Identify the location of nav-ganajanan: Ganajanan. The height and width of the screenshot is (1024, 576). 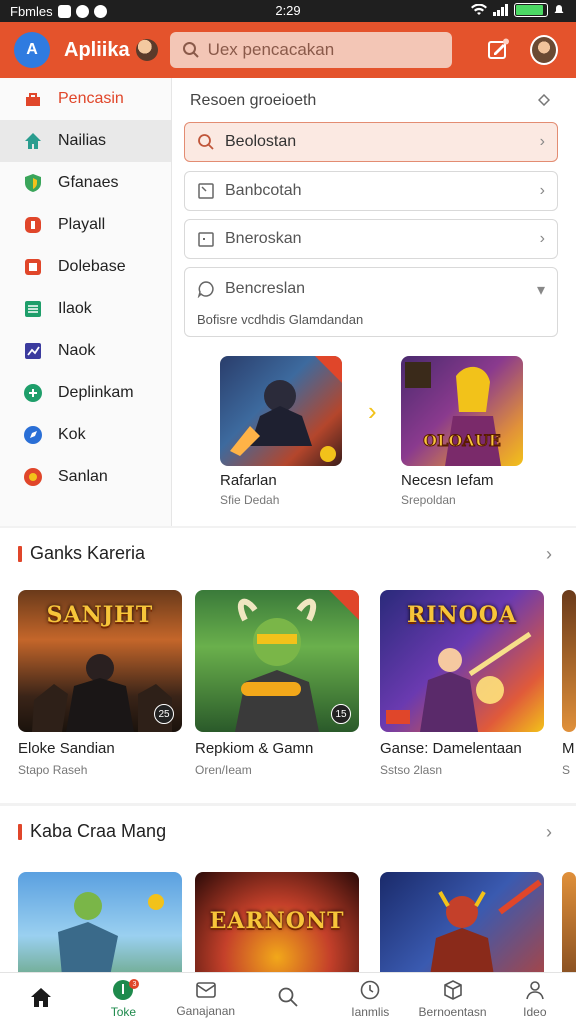
(206, 998).